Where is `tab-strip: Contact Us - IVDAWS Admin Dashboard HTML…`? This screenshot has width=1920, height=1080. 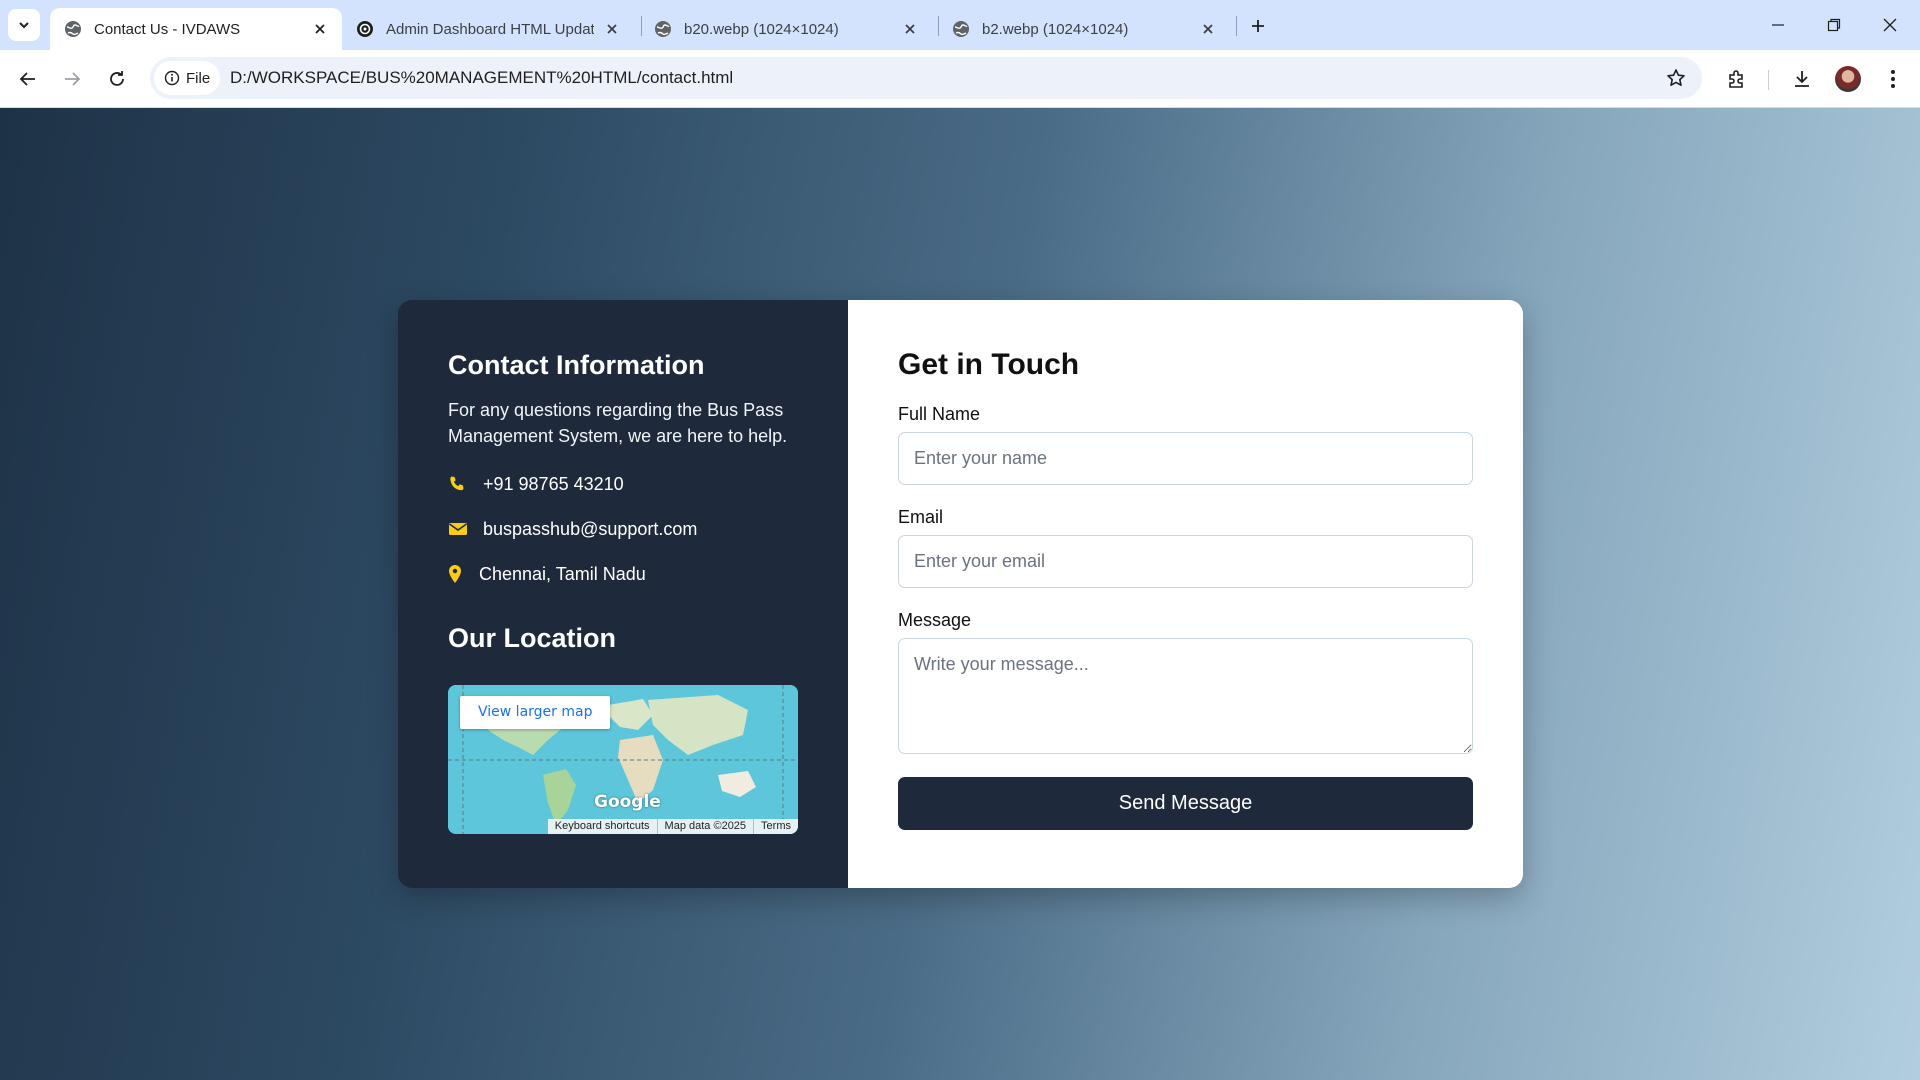 tab-strip: Contact Us - IVDAWS Admin Dashboard HTML… is located at coordinates (960, 25).